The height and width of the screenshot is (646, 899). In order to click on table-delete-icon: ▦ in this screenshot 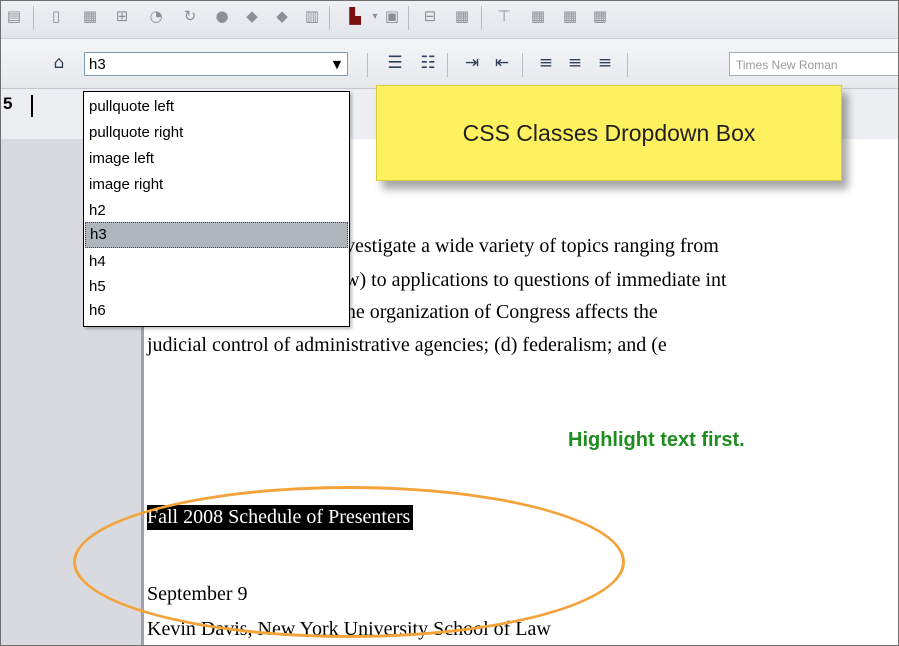, I will do `click(462, 16)`.